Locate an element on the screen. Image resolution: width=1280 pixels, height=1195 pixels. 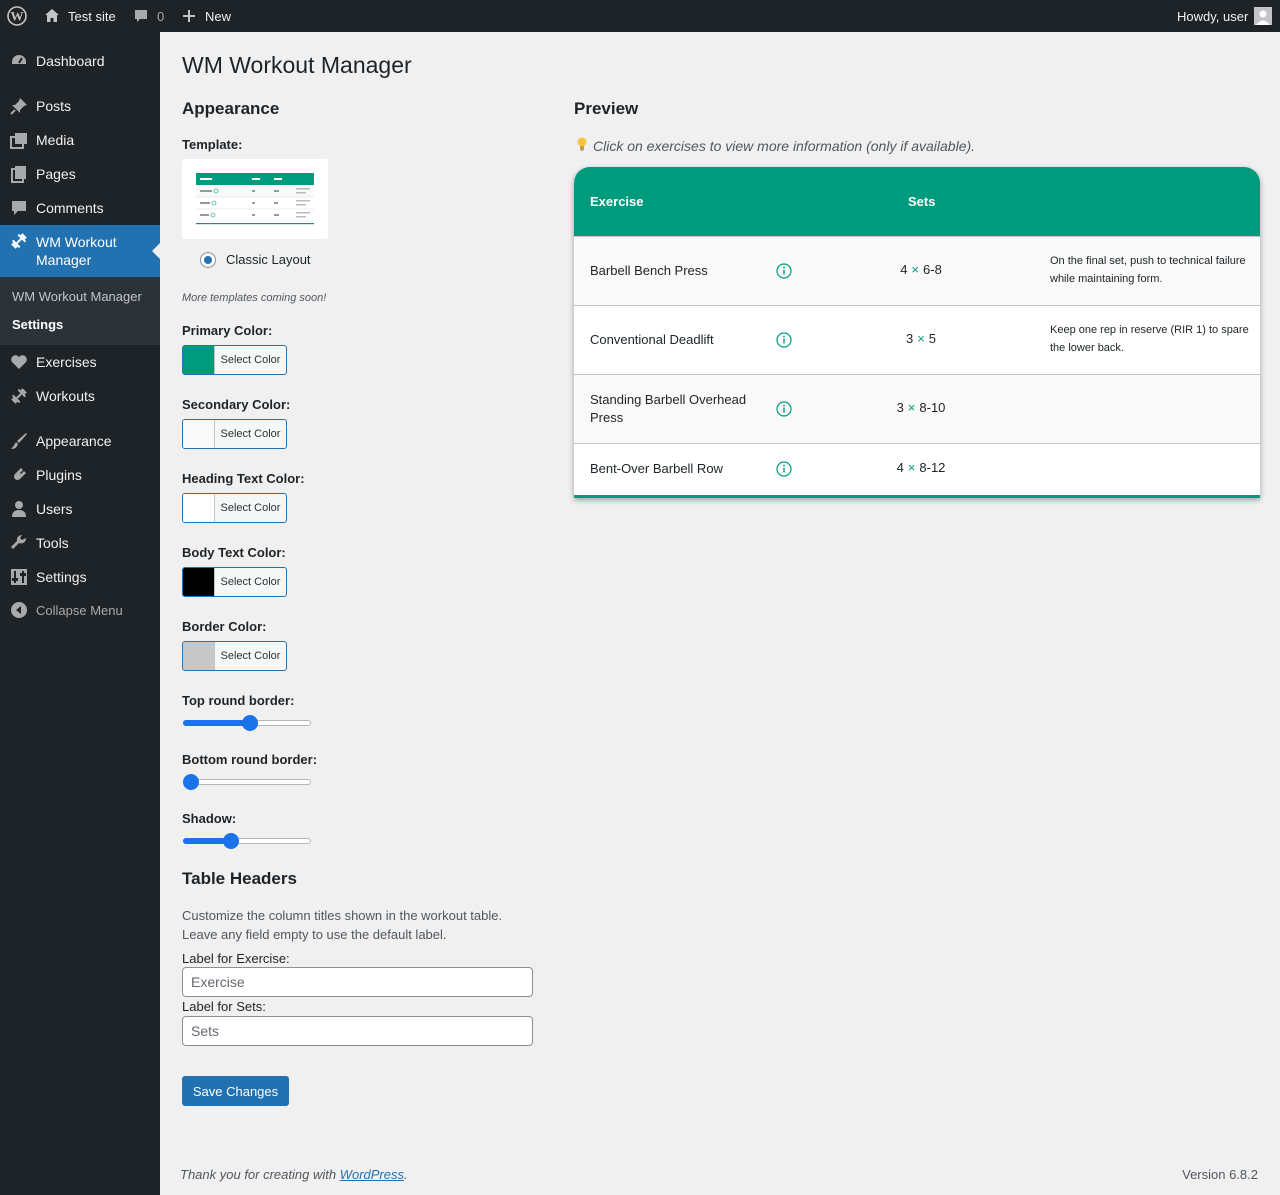
sidebar-item-exercises: Exercises is located at coordinates (80, 362).